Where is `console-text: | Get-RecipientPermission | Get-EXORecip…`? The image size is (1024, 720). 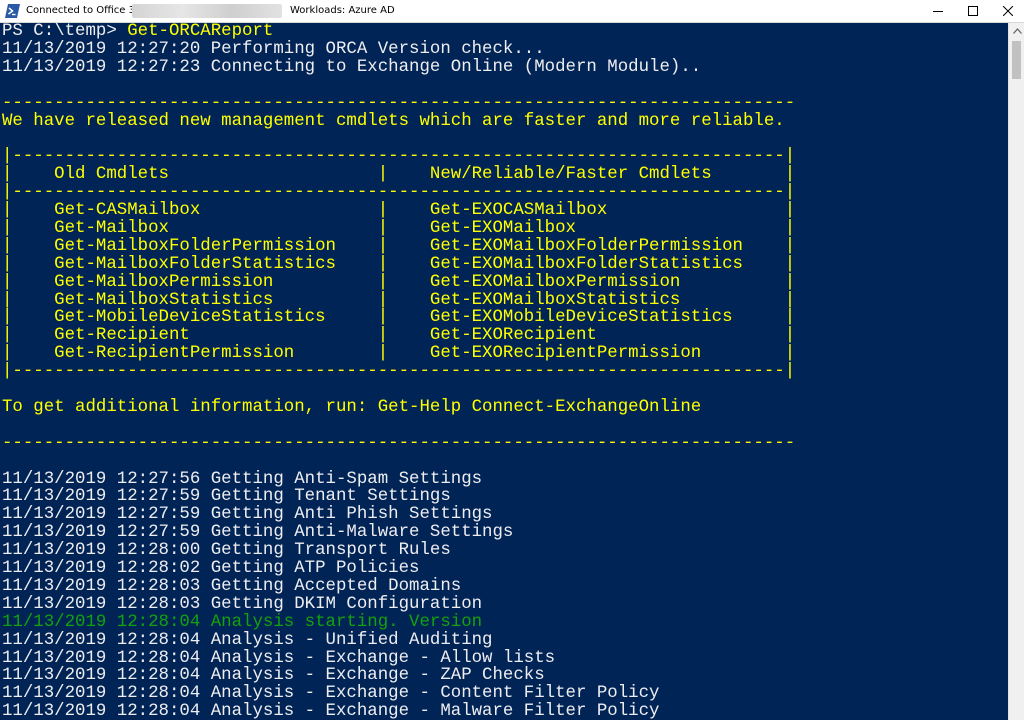 console-text: | Get-RecipientPermission | Get-EXORecip… is located at coordinates (399, 354).